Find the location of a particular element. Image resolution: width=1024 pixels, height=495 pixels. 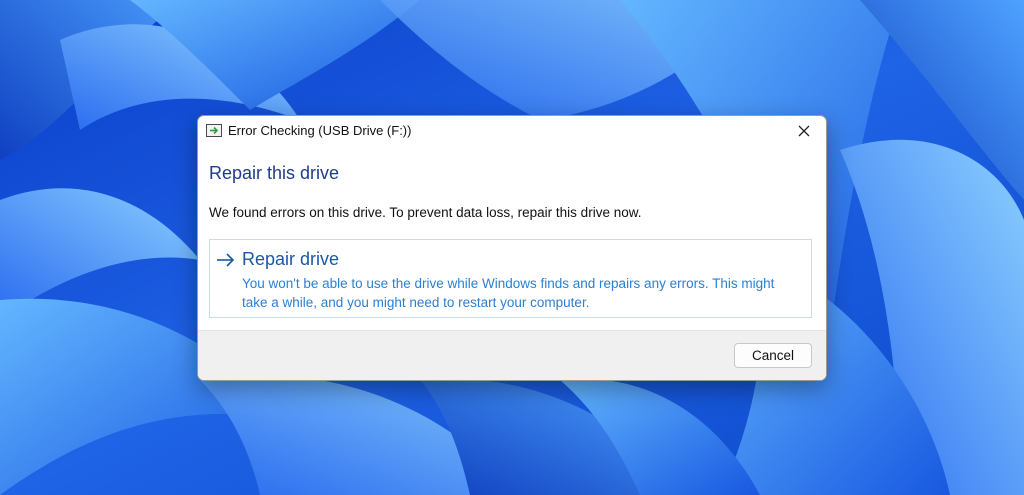

cancel-button: Cancel is located at coordinates (773, 355).